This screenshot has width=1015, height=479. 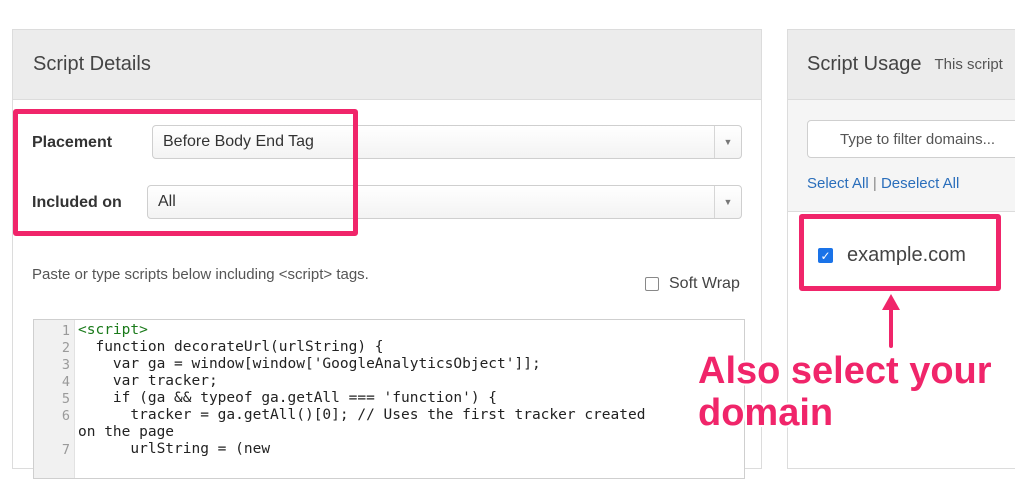 What do you see at coordinates (148, 381) in the screenshot?
I see `code-line: var tracker;` at bounding box center [148, 381].